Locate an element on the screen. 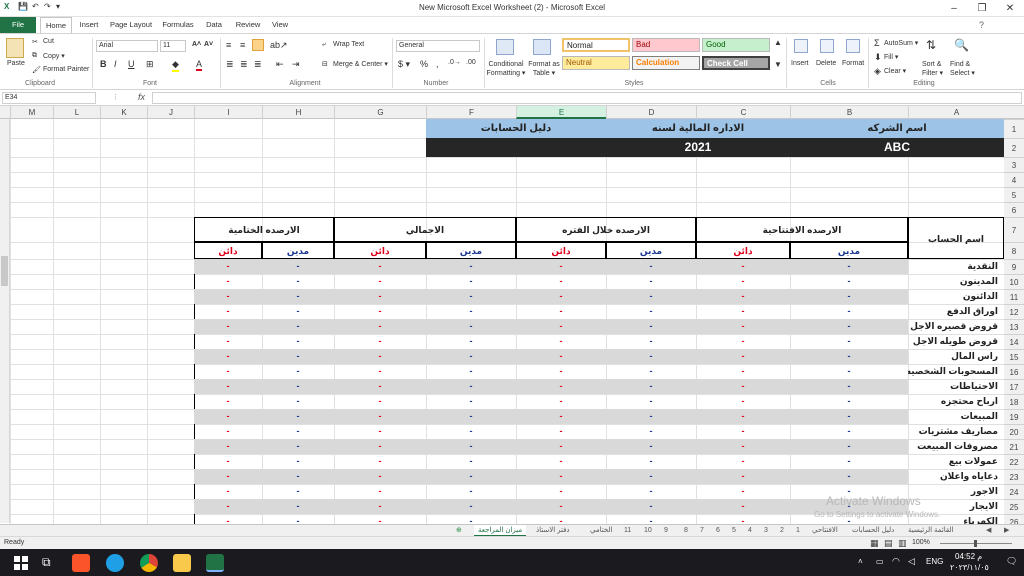  insert-cells-icon is located at coordinates (801, 46).